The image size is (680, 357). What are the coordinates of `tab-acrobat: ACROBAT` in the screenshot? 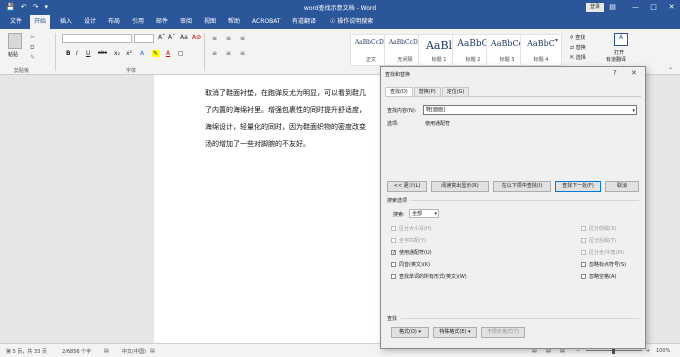 It's located at (266, 22).